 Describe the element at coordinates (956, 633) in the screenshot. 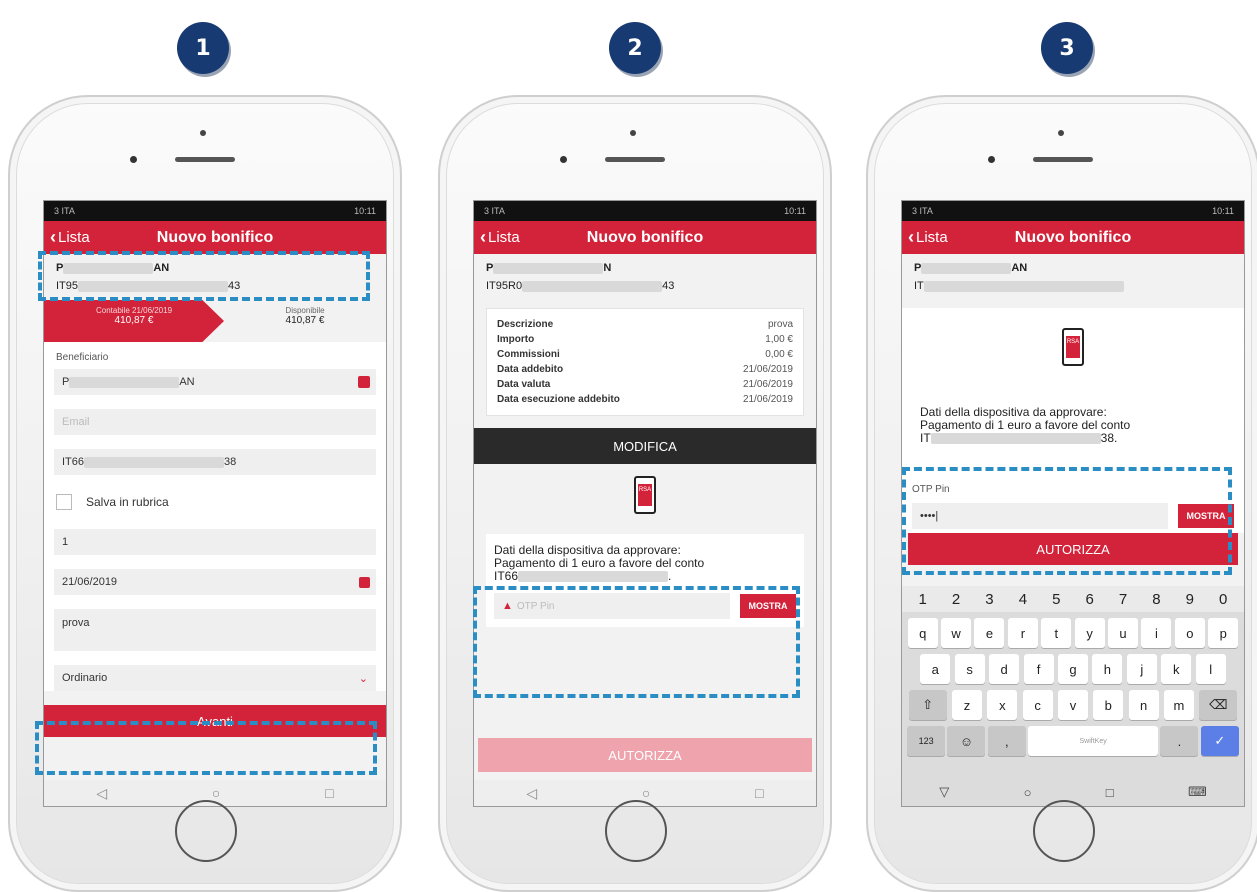

I see `letter-key: w` at that location.